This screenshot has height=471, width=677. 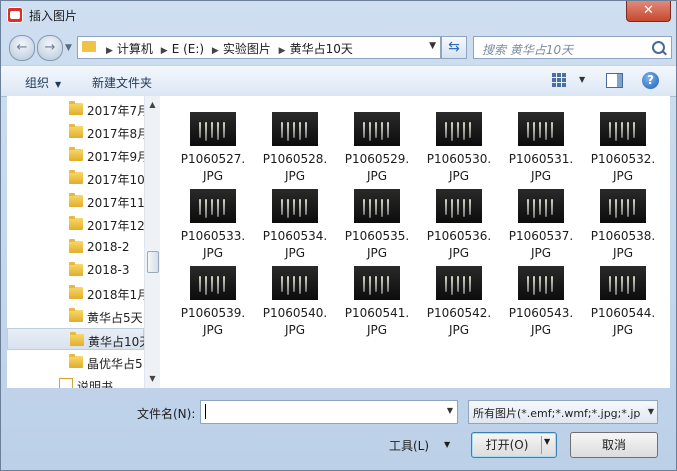 I want to click on scroll-down-arrow-icon: ▼, so click(x=152, y=379).